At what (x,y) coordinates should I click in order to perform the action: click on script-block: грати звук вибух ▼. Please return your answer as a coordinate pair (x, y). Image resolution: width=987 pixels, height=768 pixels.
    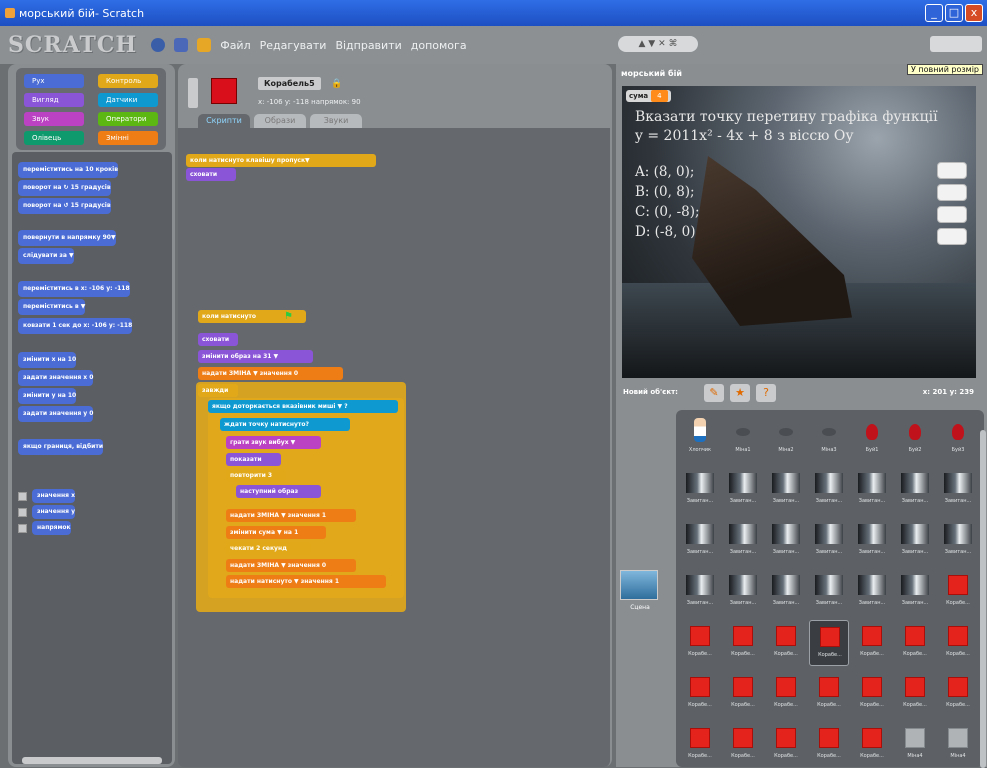
    Looking at the image, I should click on (273, 442).